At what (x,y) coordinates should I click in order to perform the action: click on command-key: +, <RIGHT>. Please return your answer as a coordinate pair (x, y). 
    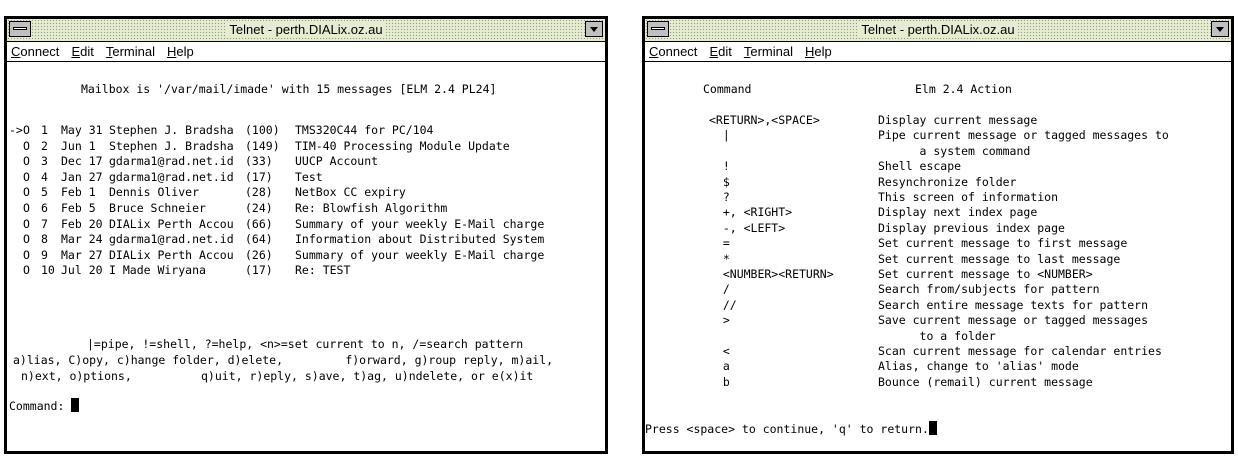
    Looking at the image, I should click on (751, 212).